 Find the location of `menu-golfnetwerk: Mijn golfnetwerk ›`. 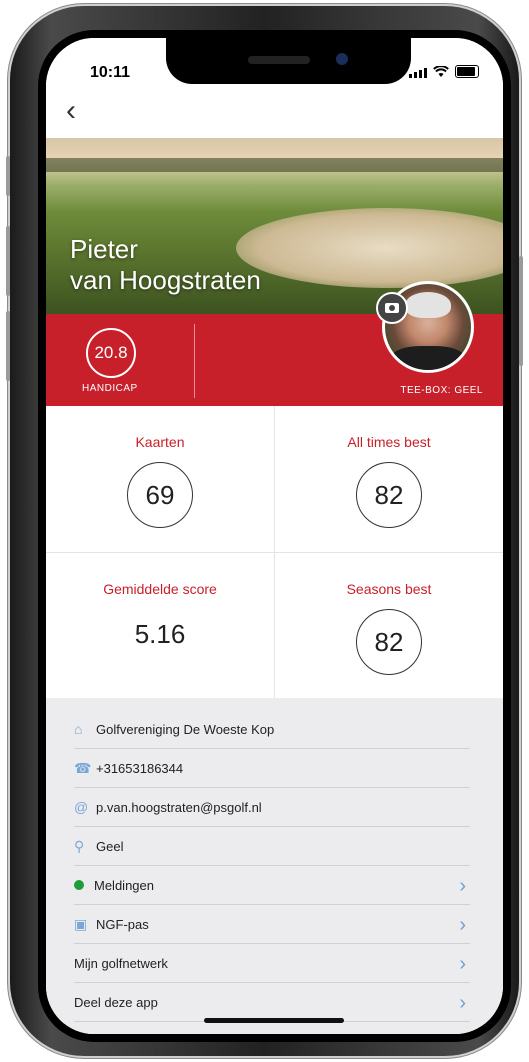

menu-golfnetwerk: Mijn golfnetwerk › is located at coordinates (272, 963).